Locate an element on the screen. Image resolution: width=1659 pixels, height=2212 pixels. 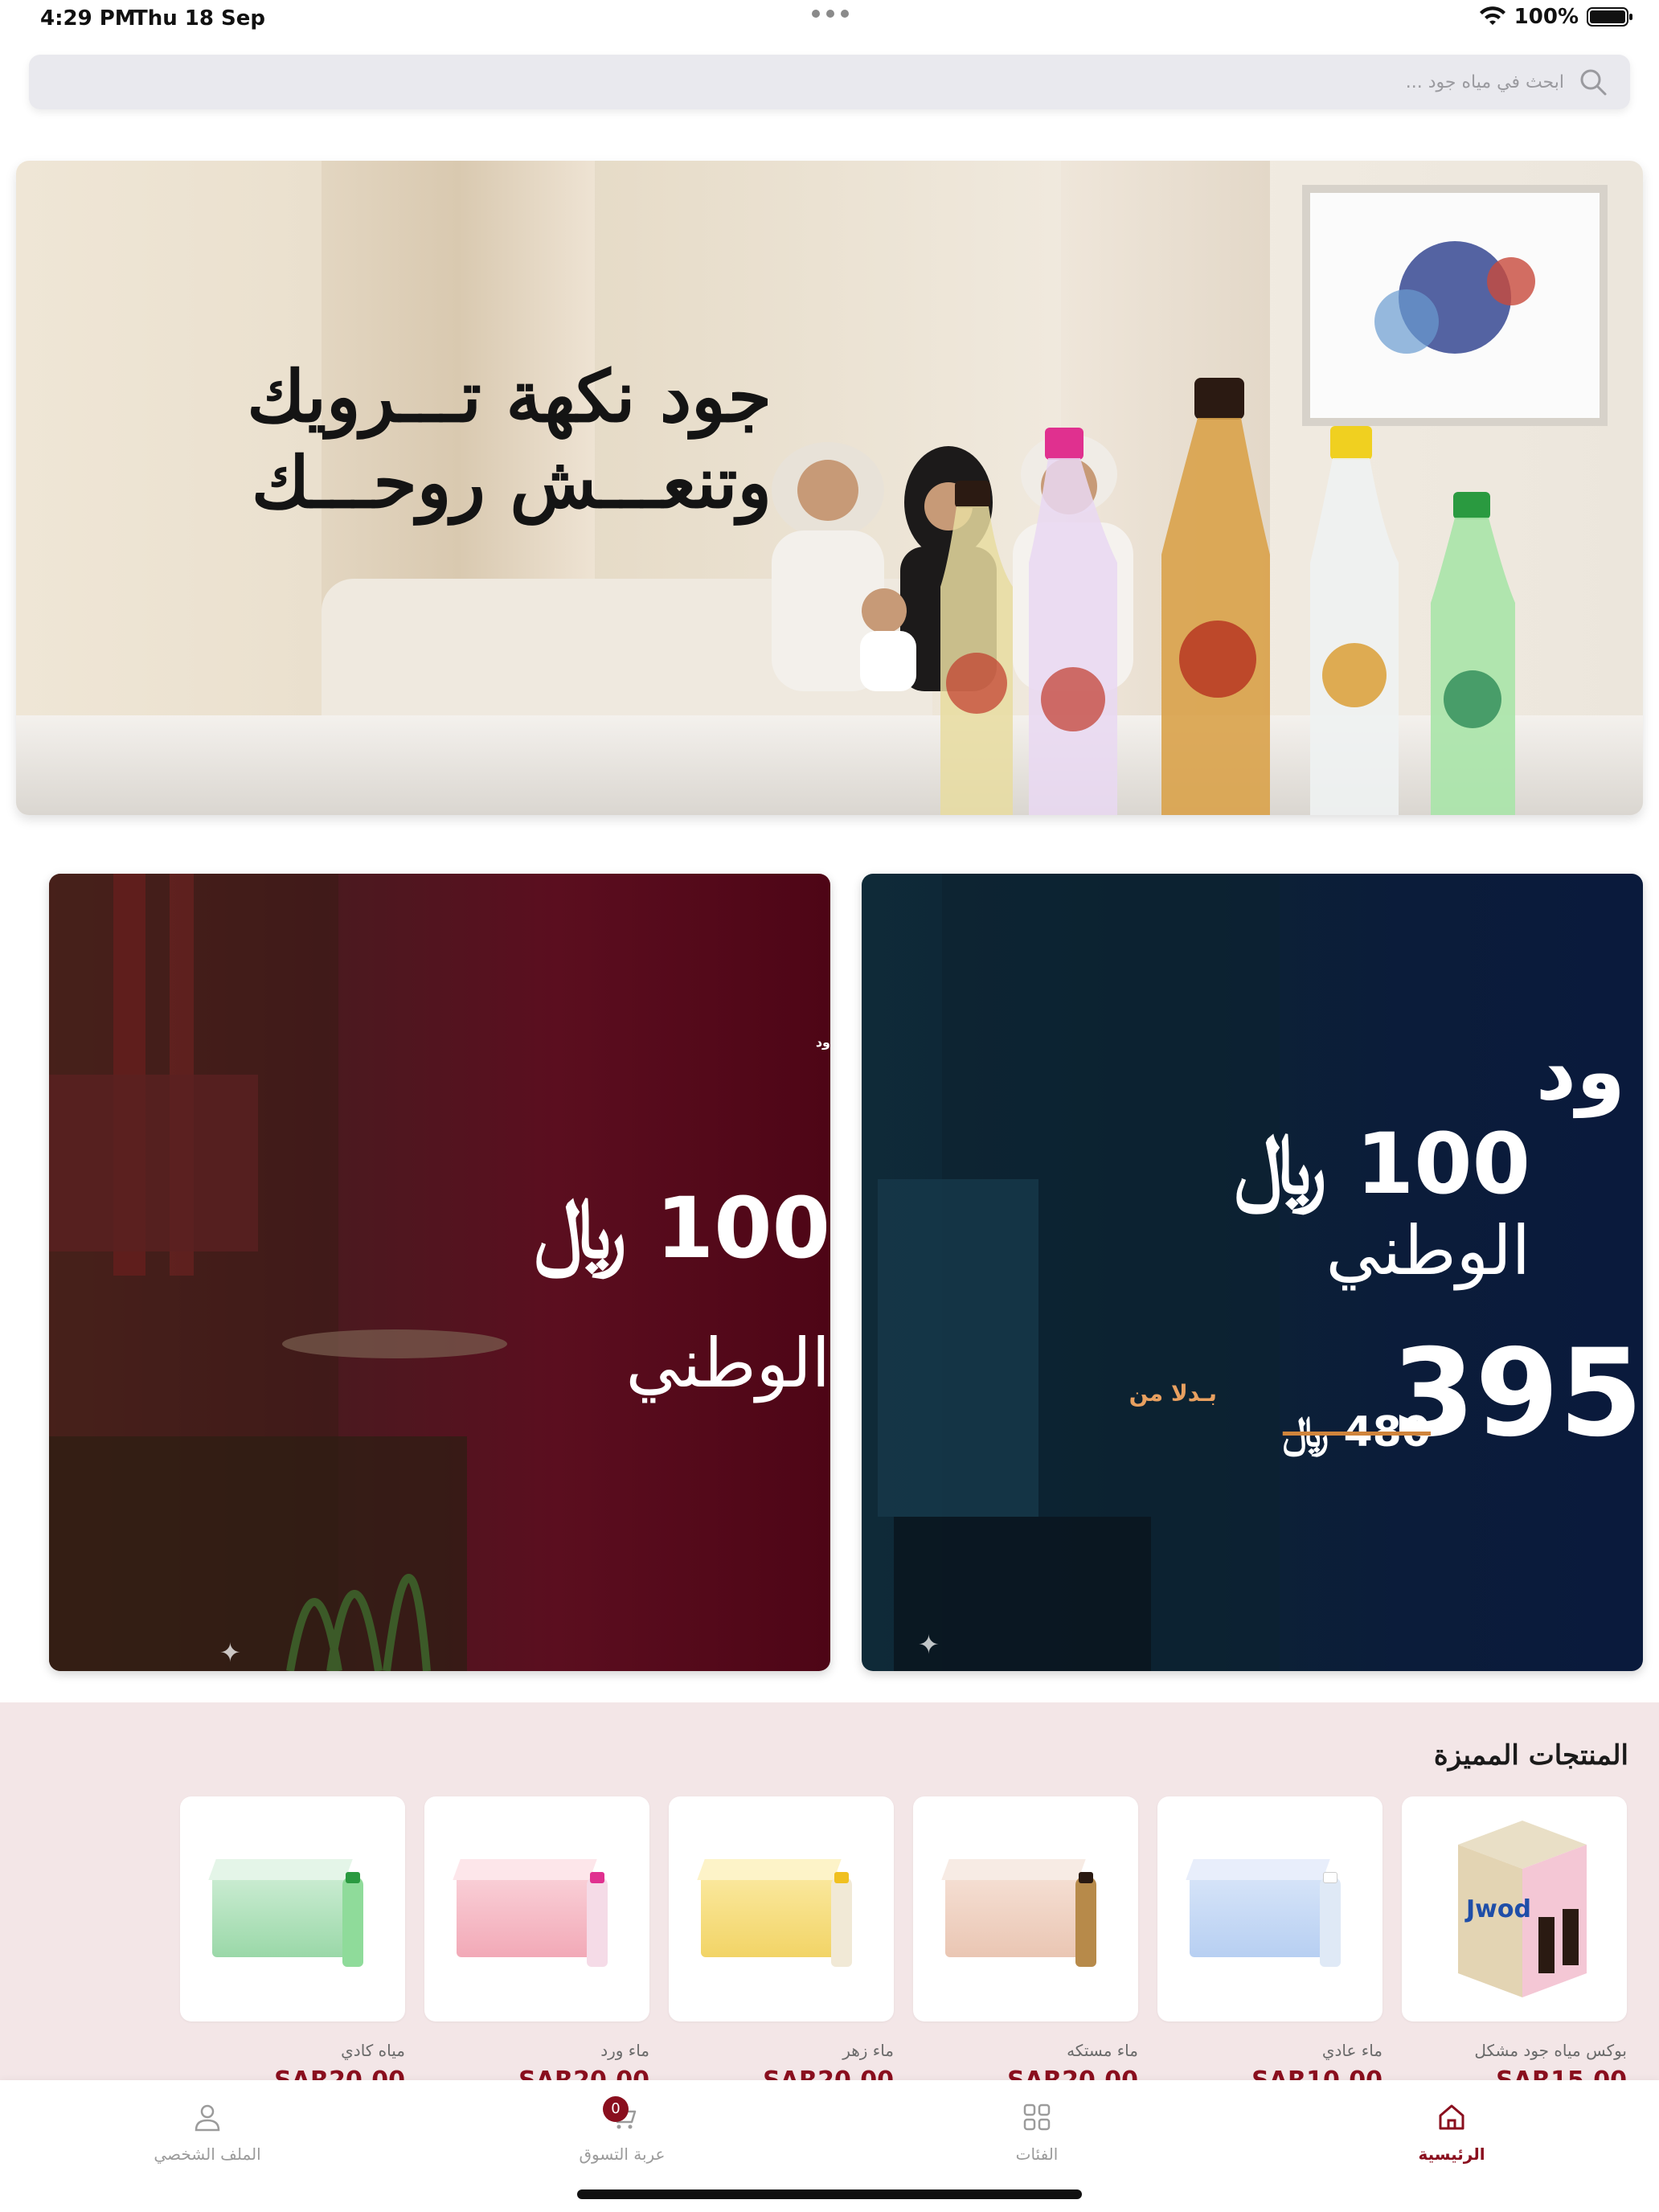
product-card: ماء ورد SAR20.00 is located at coordinates (536, 1945).